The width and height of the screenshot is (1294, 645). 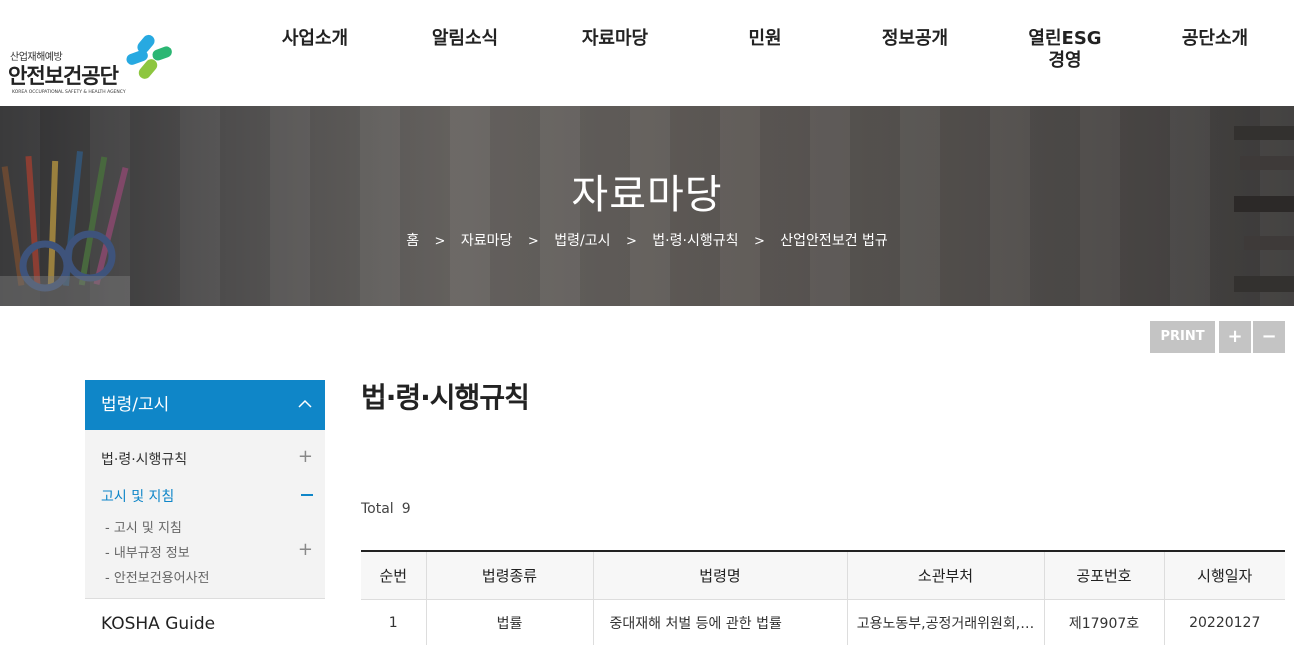 What do you see at coordinates (63, 76) in the screenshot?
I see `logo-title: 안전보건공단` at bounding box center [63, 76].